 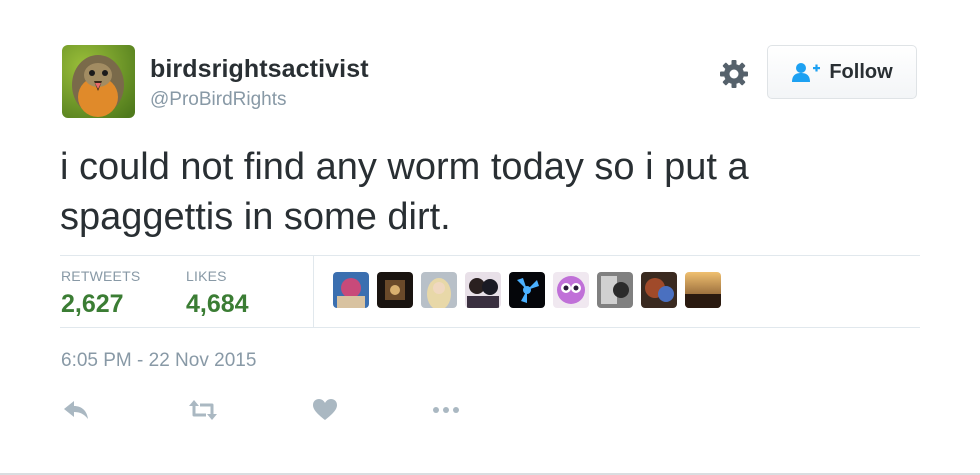 I want to click on user-handle: @ProBirdRights, so click(x=218, y=100).